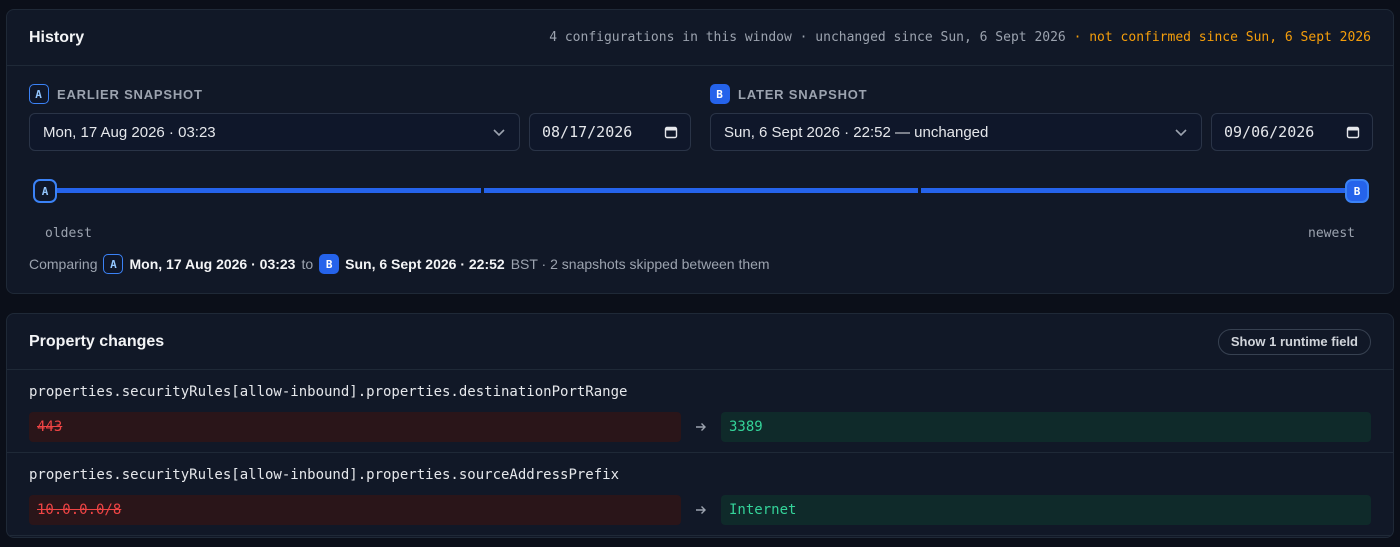 This screenshot has width=1400, height=547. I want to click on timeline-handle-a: A, so click(45, 191).